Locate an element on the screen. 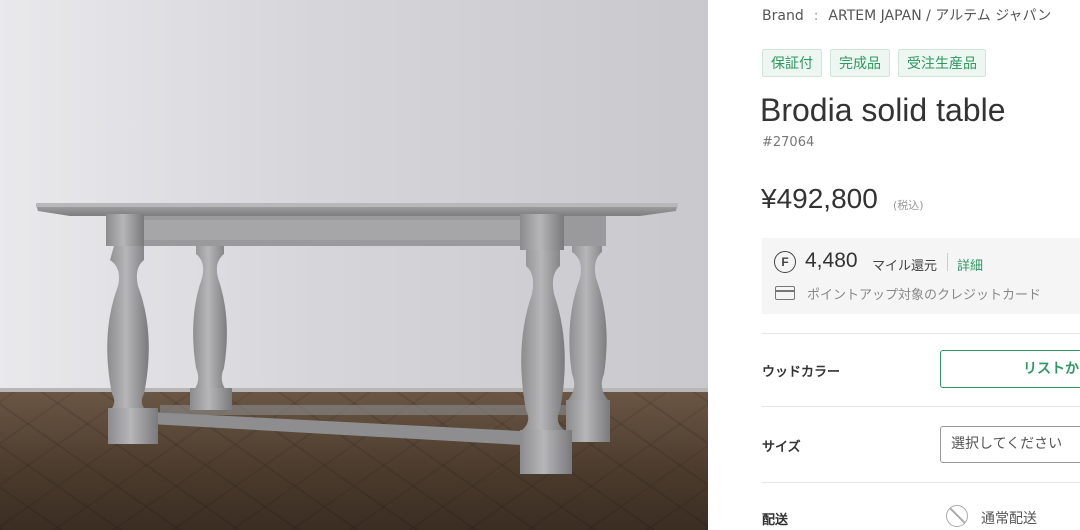 The width and height of the screenshot is (1080, 530). product-sku: #27064 is located at coordinates (788, 142).